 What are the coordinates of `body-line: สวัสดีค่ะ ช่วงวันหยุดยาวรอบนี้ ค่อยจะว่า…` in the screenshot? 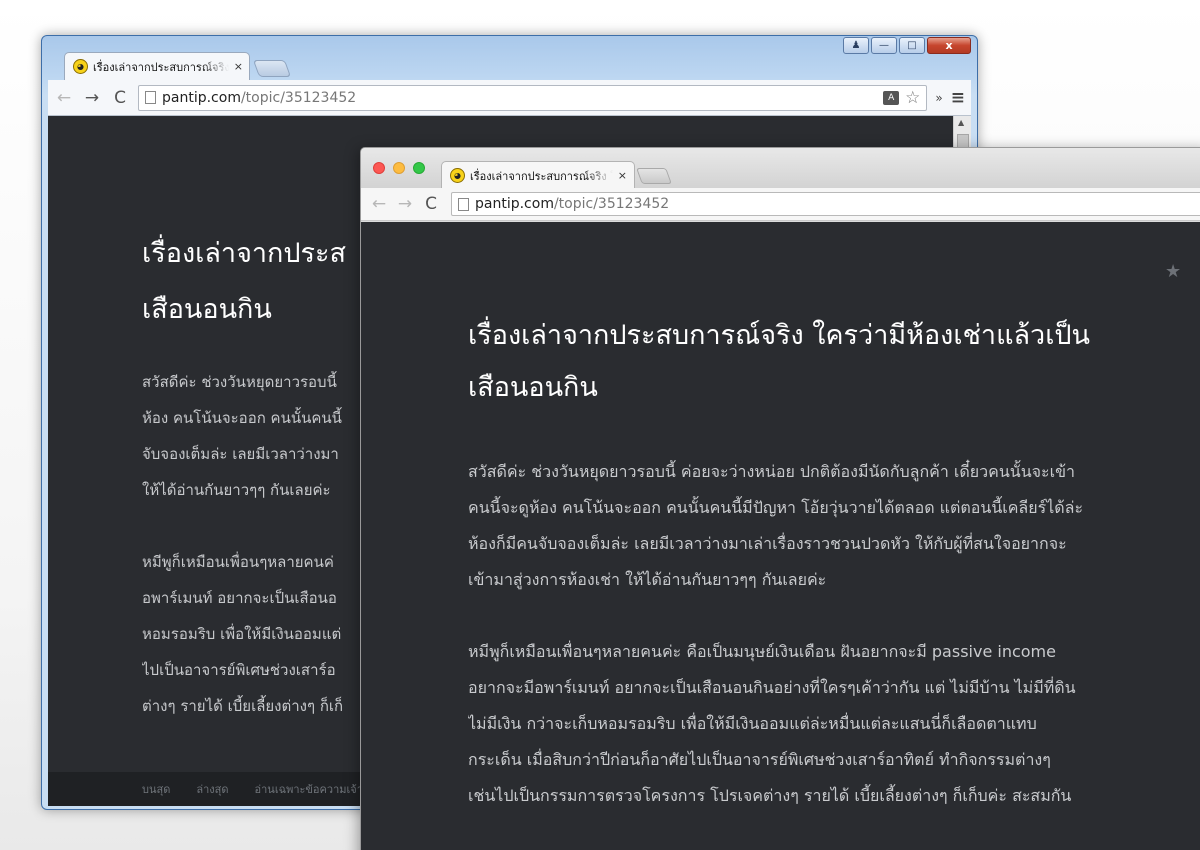 It's located at (772, 471).